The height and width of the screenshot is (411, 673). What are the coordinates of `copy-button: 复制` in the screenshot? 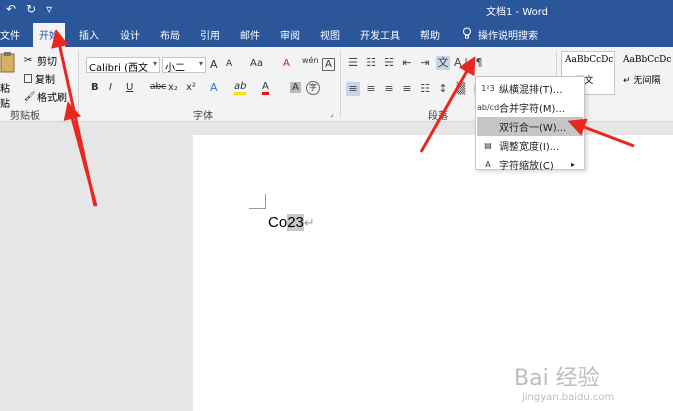 It's located at (39, 78).